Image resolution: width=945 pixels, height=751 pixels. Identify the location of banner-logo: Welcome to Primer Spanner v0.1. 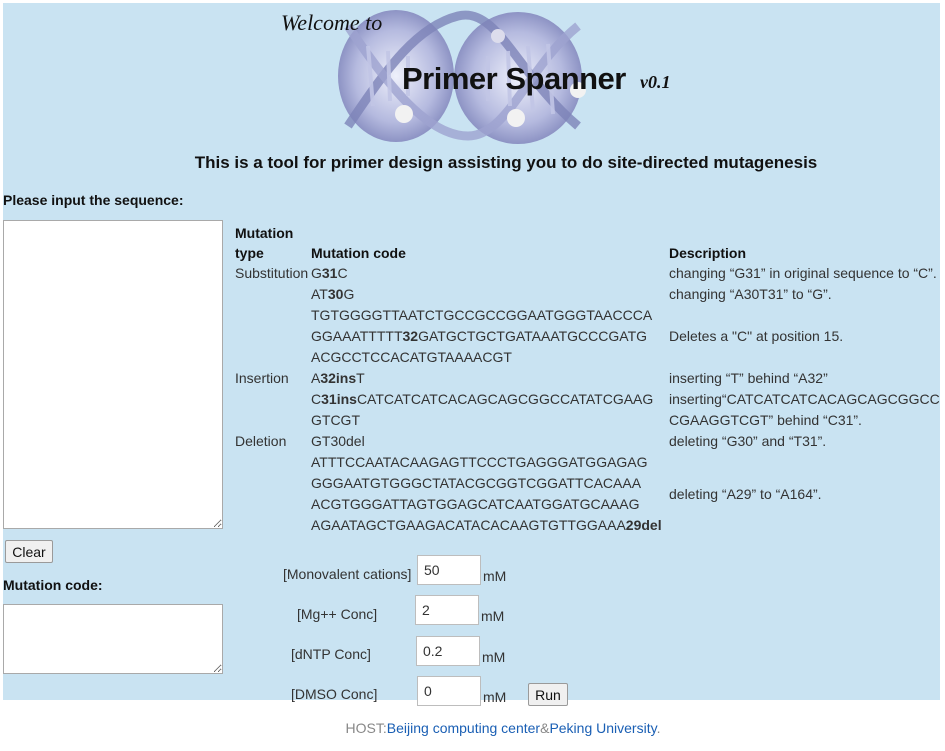
(483, 76).